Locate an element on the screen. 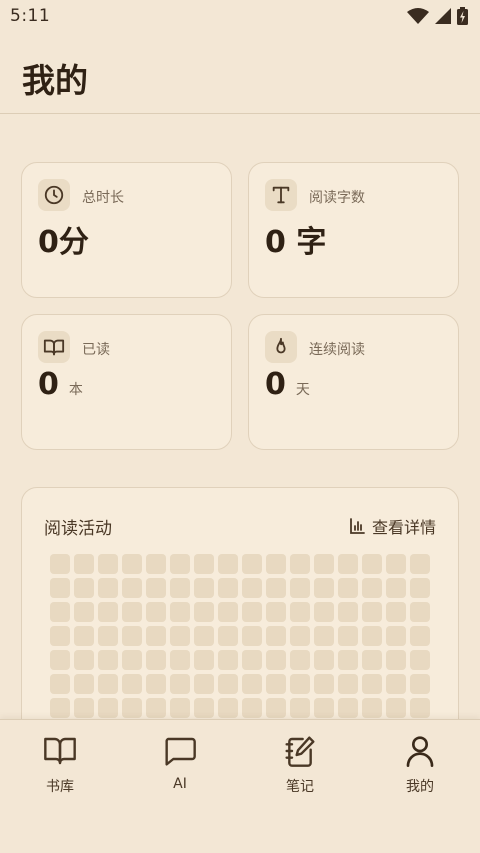  nav-label: 笔记 is located at coordinates (300, 787).